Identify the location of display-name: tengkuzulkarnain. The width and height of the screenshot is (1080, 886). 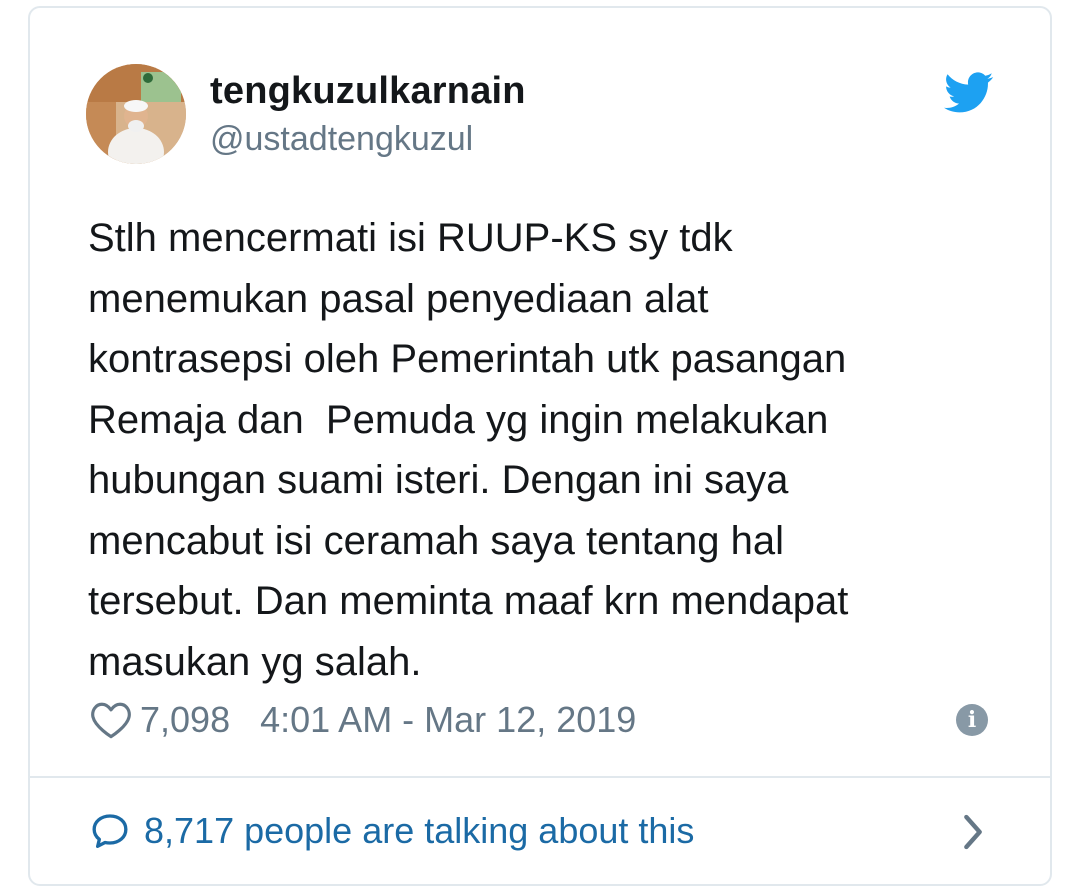
(368, 91).